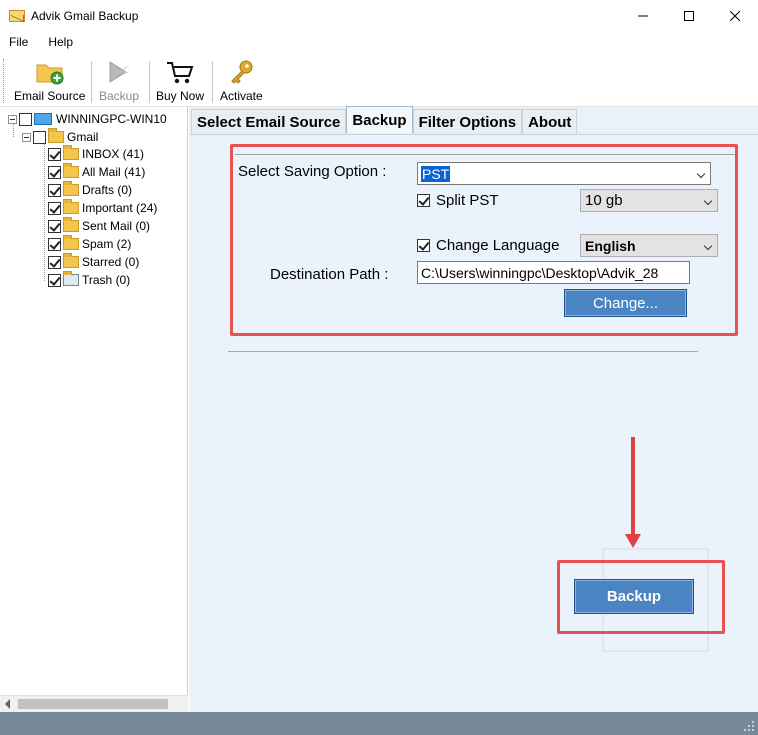 The height and width of the screenshot is (735, 758). Describe the element at coordinates (43, 119) in the screenshot. I see `computer-icon` at that location.